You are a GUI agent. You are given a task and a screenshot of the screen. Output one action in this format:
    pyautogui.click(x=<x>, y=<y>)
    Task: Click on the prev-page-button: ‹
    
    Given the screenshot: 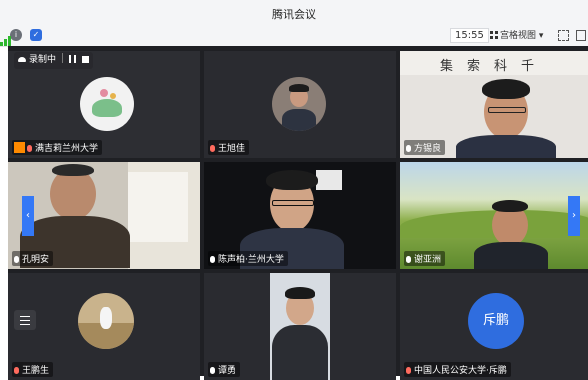 What is the action you would take?
    pyautogui.click(x=28, y=216)
    